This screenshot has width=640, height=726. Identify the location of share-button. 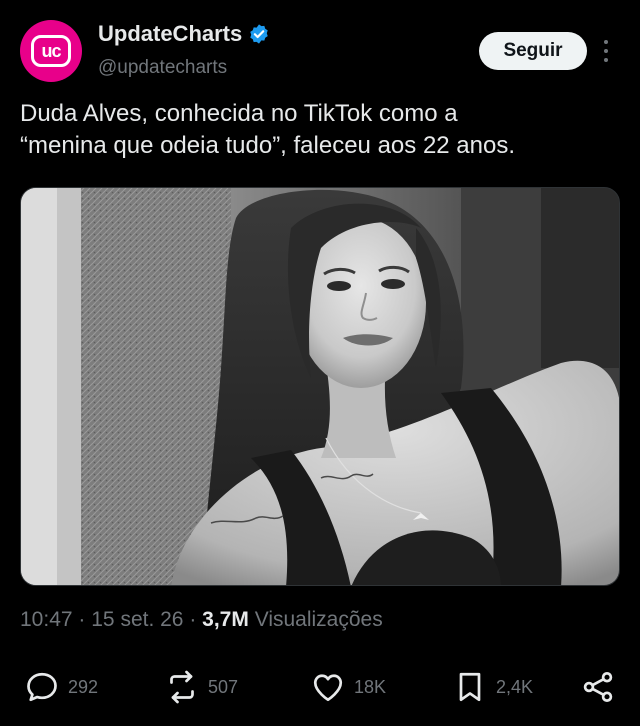
(598, 687).